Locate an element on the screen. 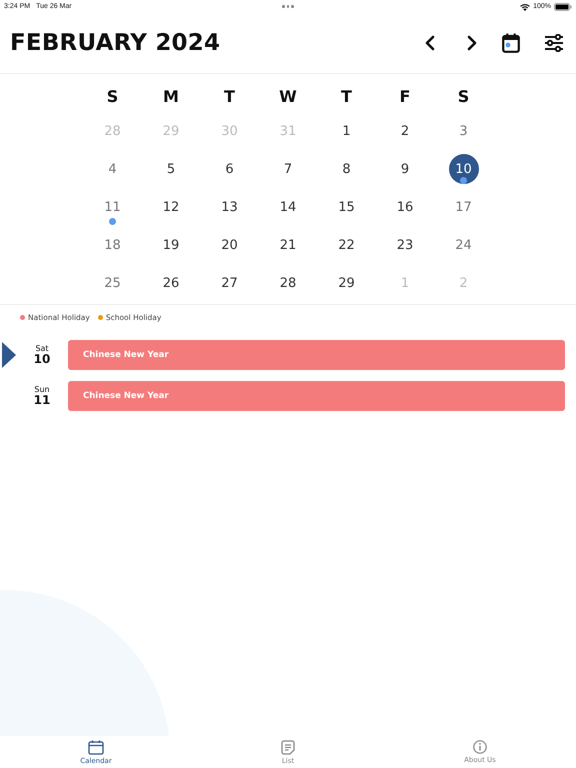 The height and width of the screenshot is (768, 576). calendar-day: 28 is located at coordinates (288, 283).